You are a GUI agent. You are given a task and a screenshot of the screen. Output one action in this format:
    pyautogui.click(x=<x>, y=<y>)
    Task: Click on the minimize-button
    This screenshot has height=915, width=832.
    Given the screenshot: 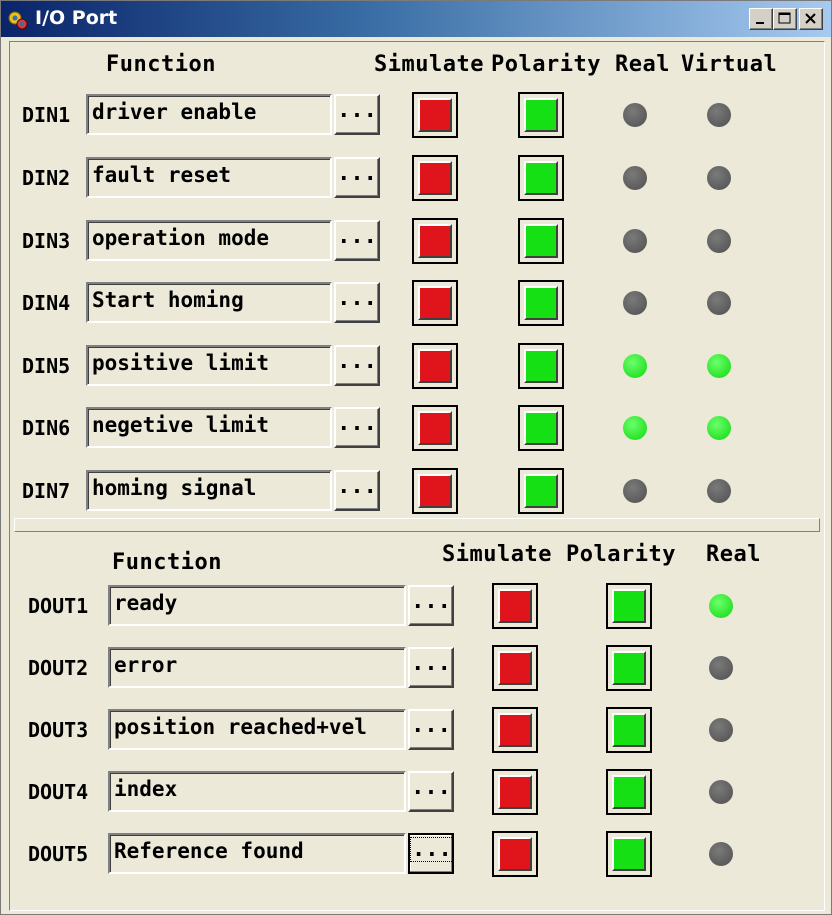 What is the action you would take?
    pyautogui.click(x=761, y=19)
    